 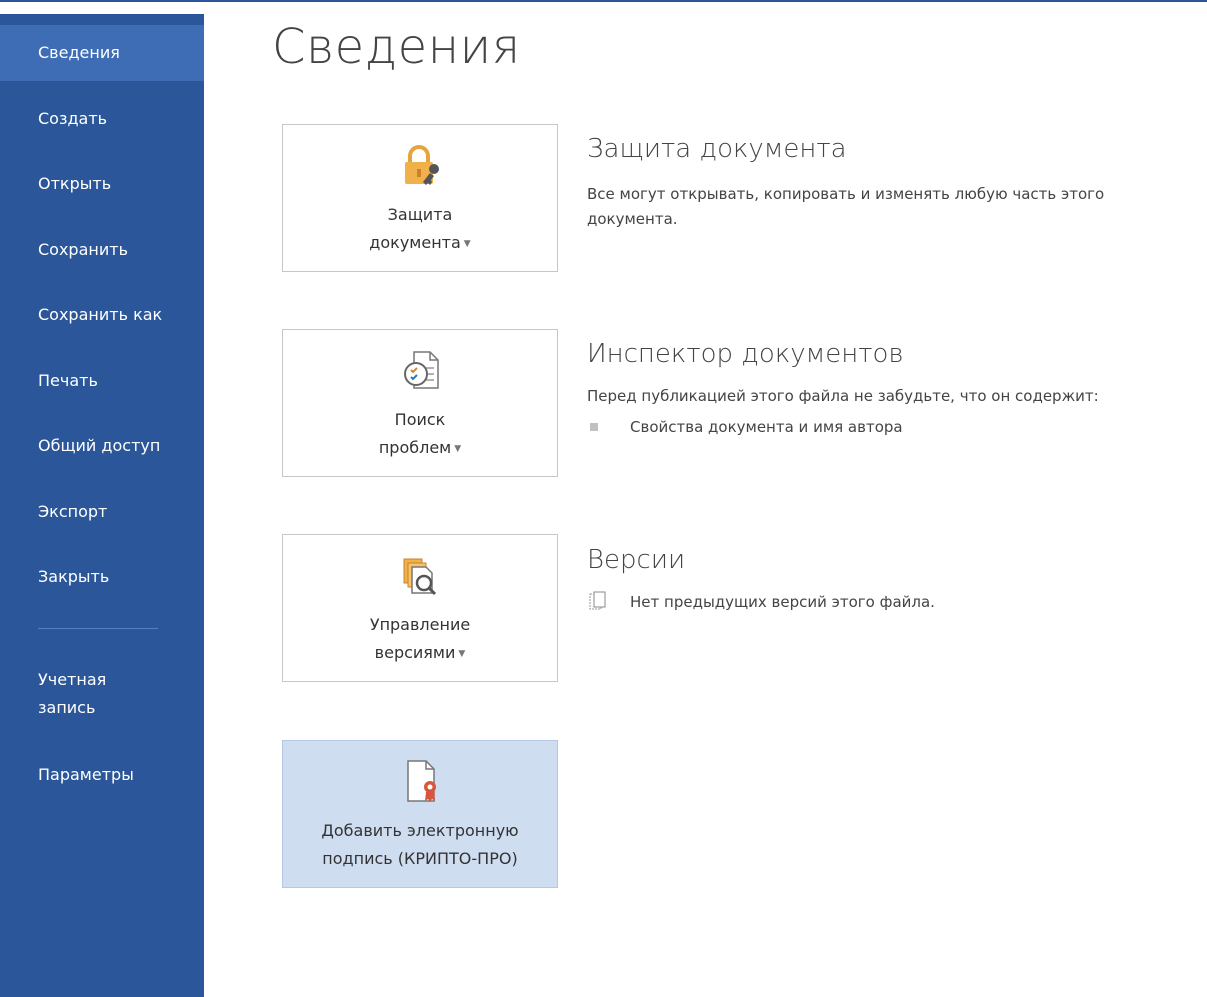 I want to click on sidebar-item-label: Закрыть, so click(x=74, y=576).